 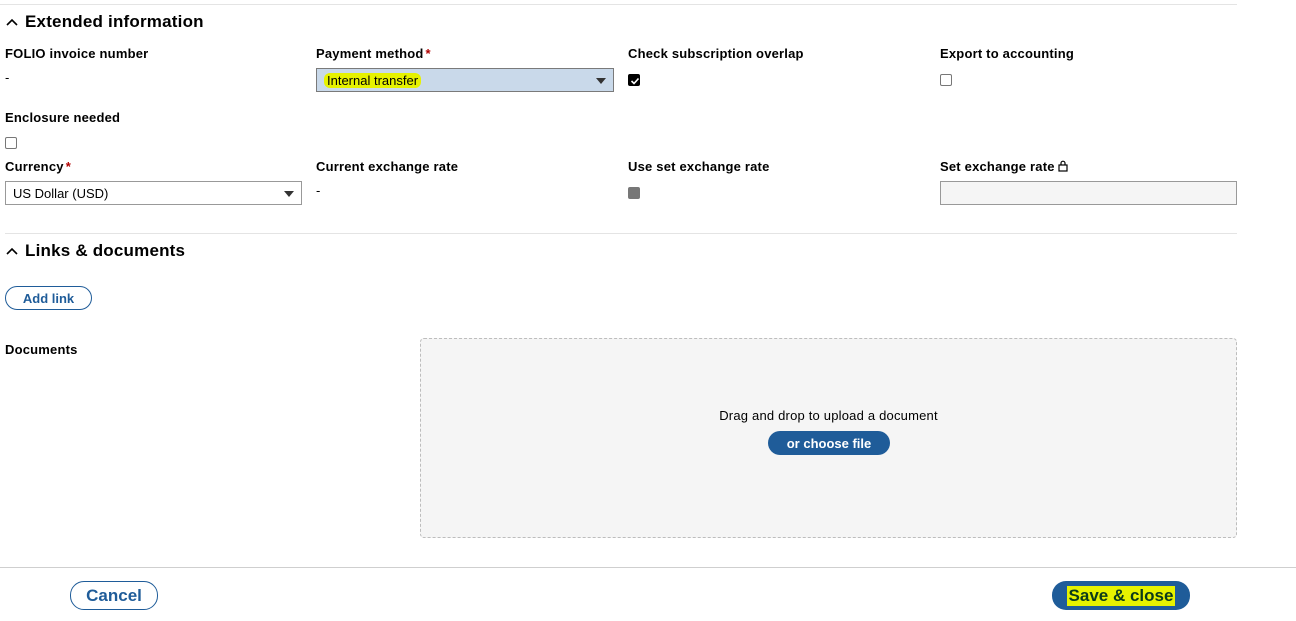 What do you see at coordinates (1088, 193) in the screenshot?
I see `set-exchange-rate-input` at bounding box center [1088, 193].